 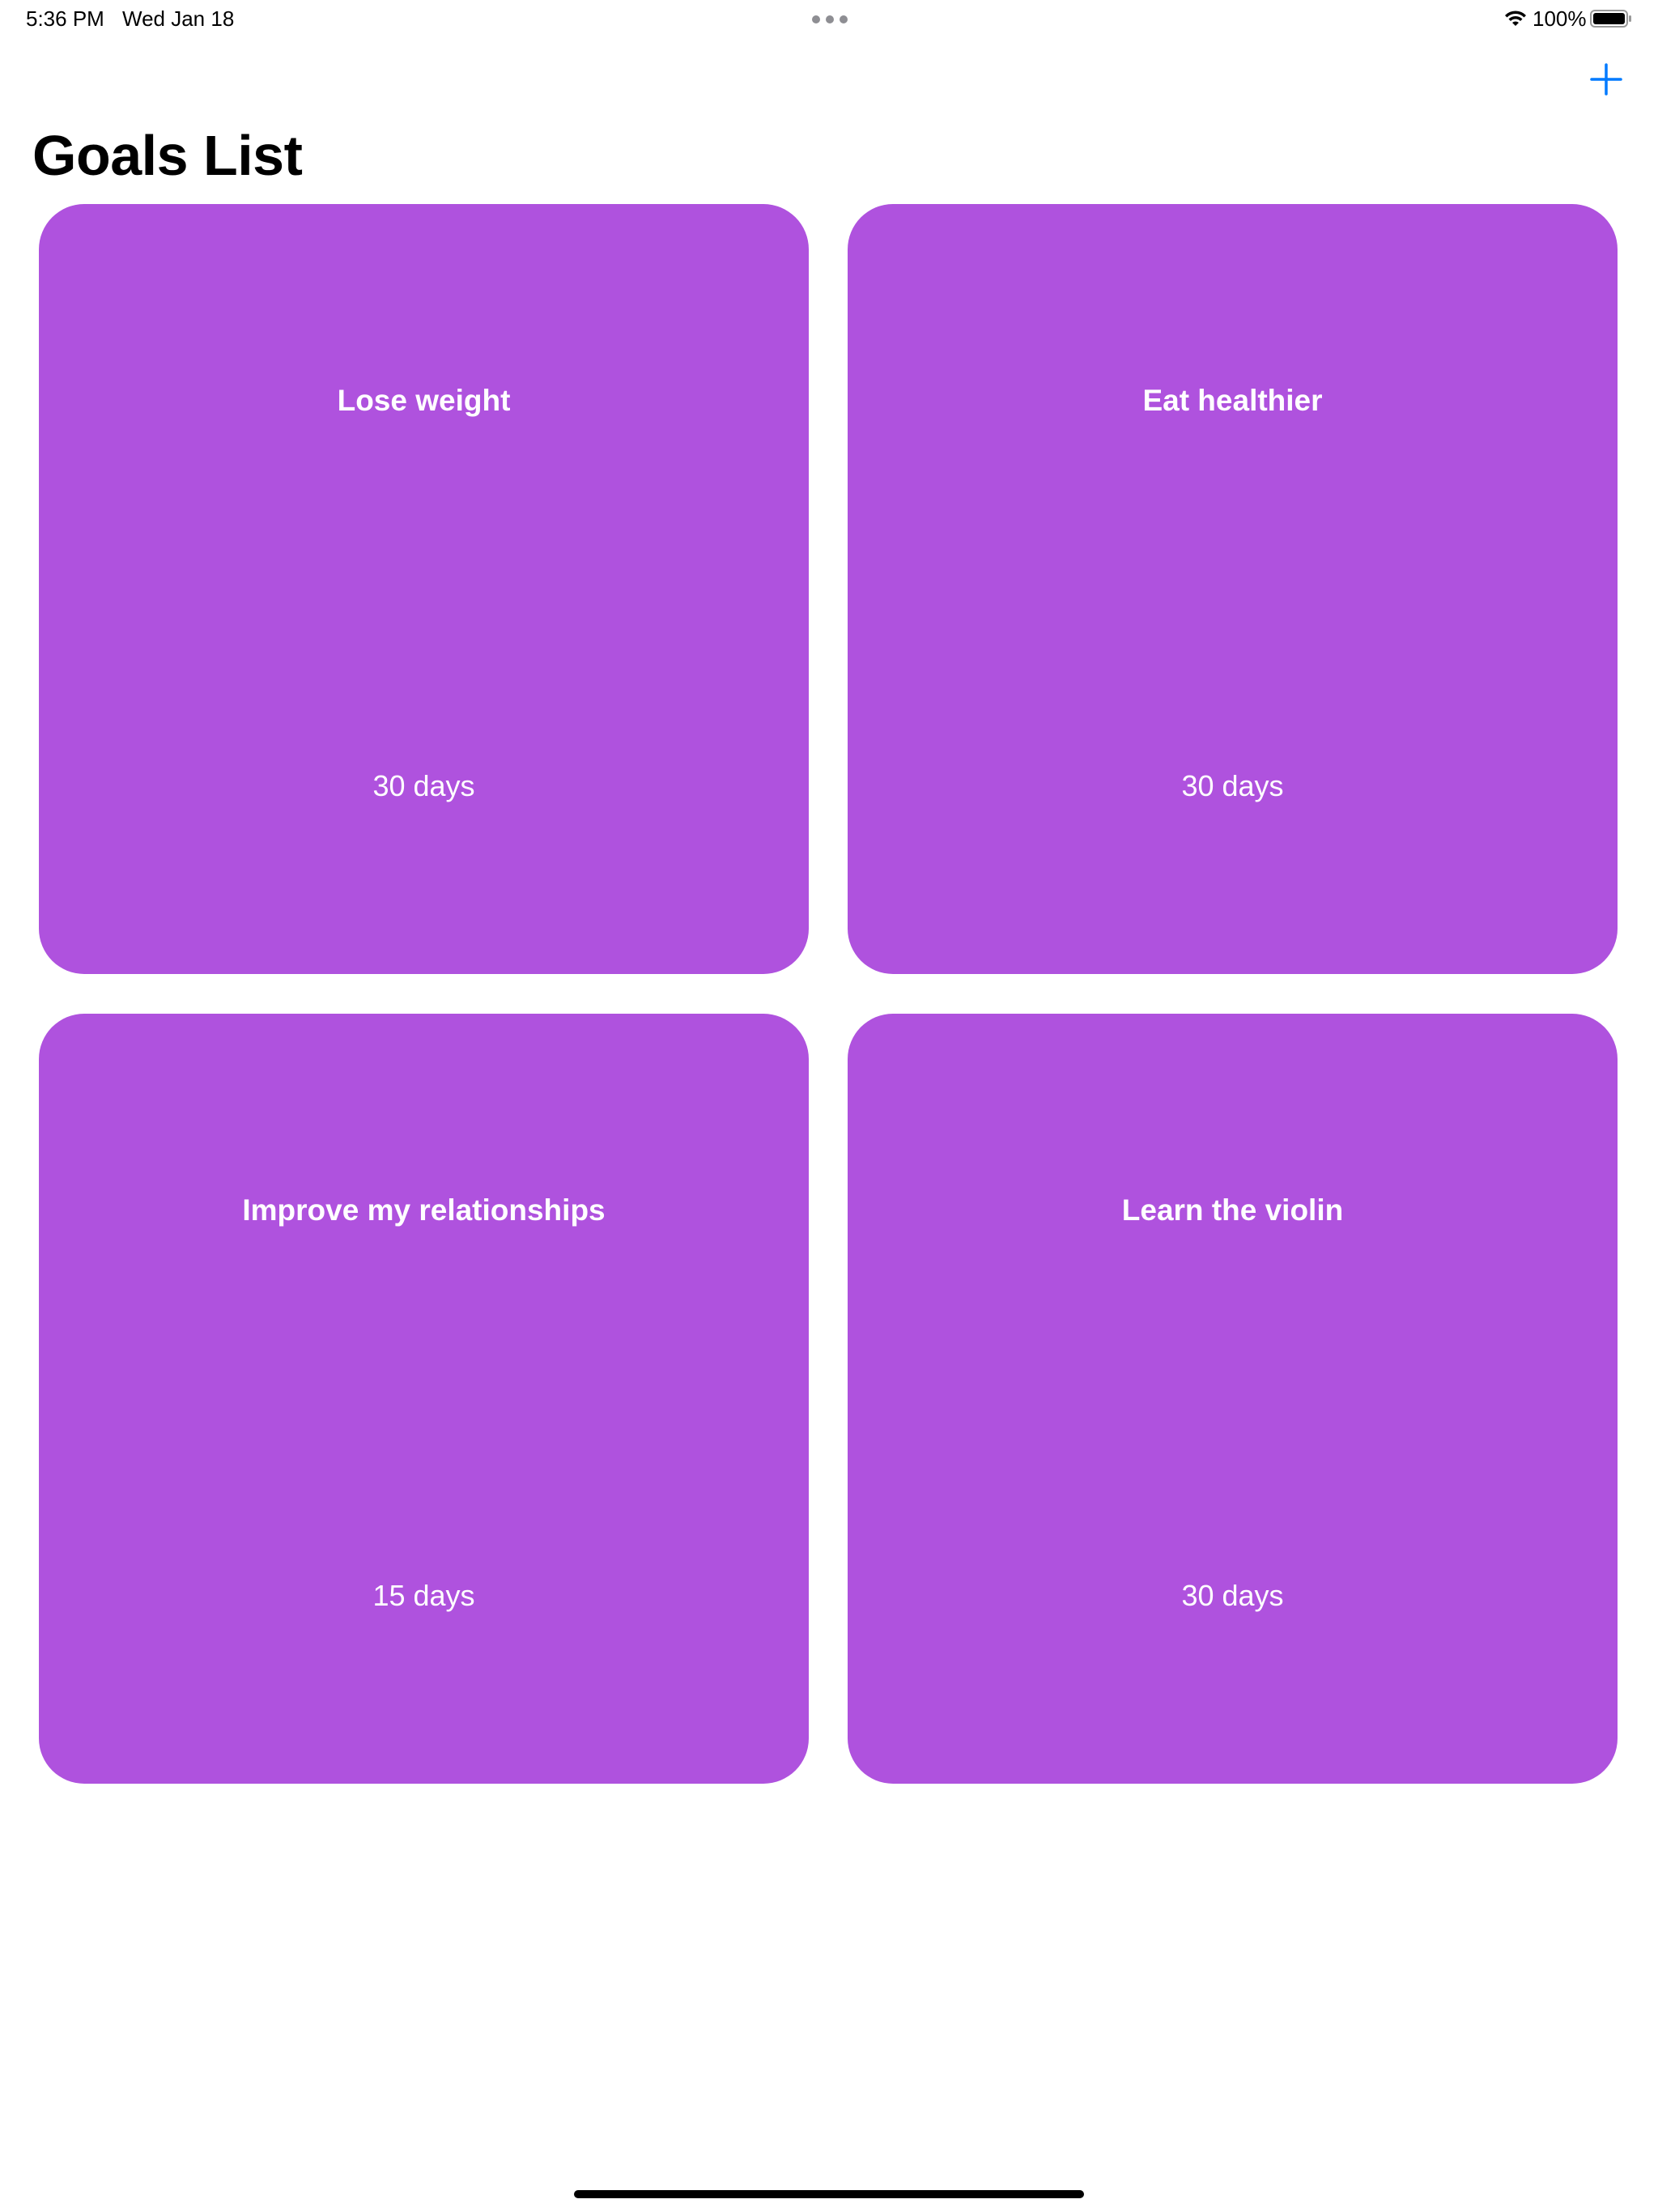 What do you see at coordinates (1560, 19) in the screenshot?
I see `battery-percentage: 100%` at bounding box center [1560, 19].